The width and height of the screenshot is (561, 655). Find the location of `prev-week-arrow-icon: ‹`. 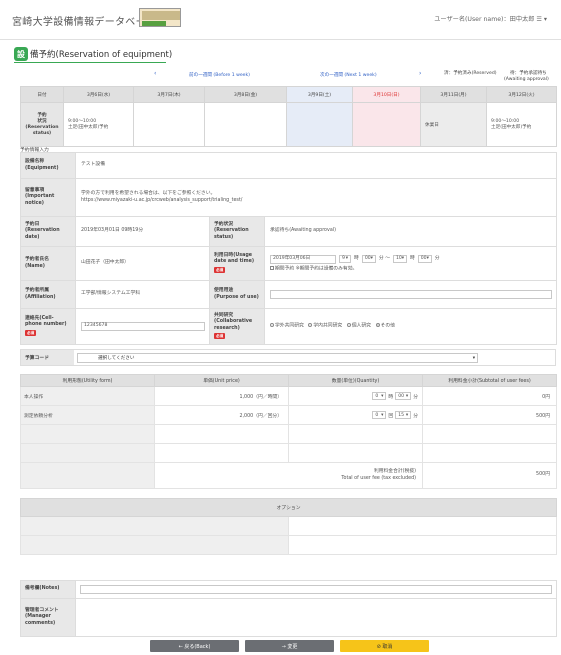

prev-week-arrow-icon: ‹ is located at coordinates (155, 73).